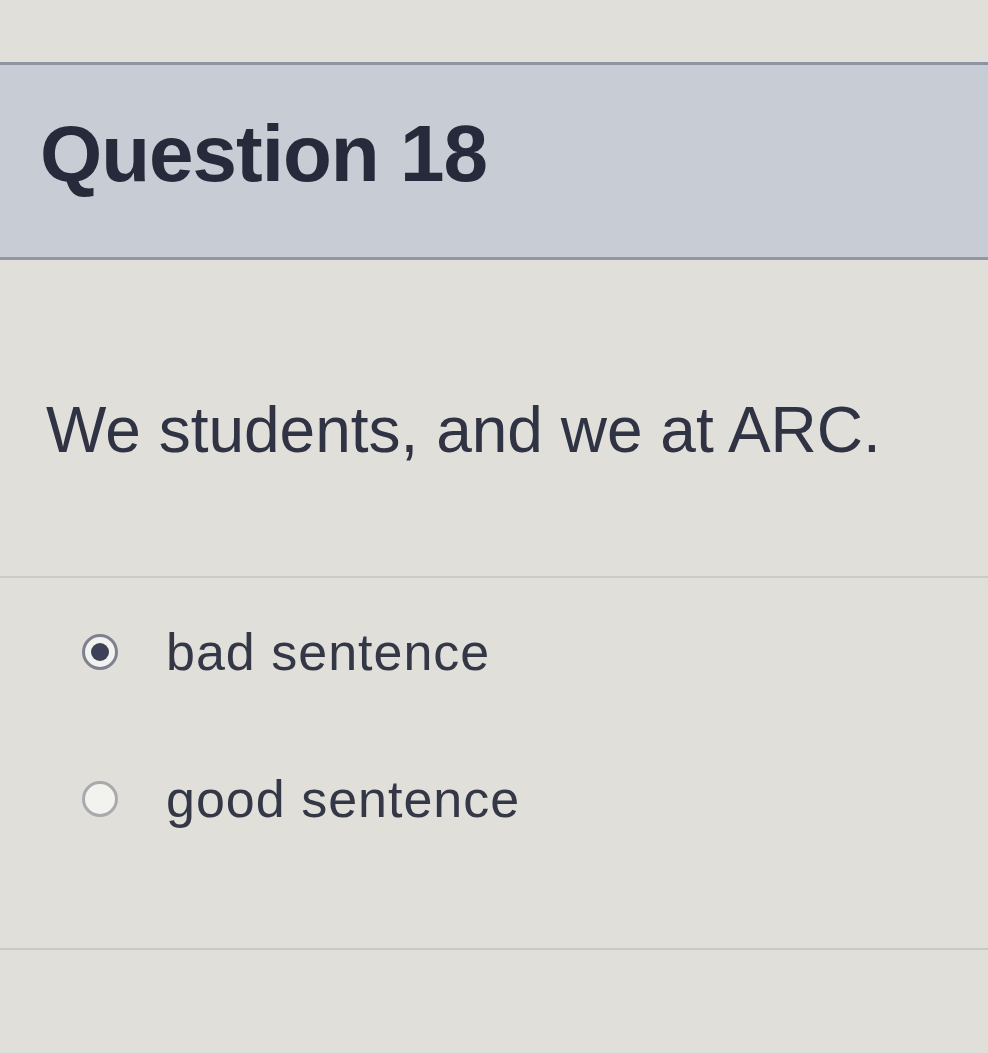 The image size is (988, 1053). Describe the element at coordinates (343, 798) in the screenshot. I see `answer-label: good sentence` at that location.